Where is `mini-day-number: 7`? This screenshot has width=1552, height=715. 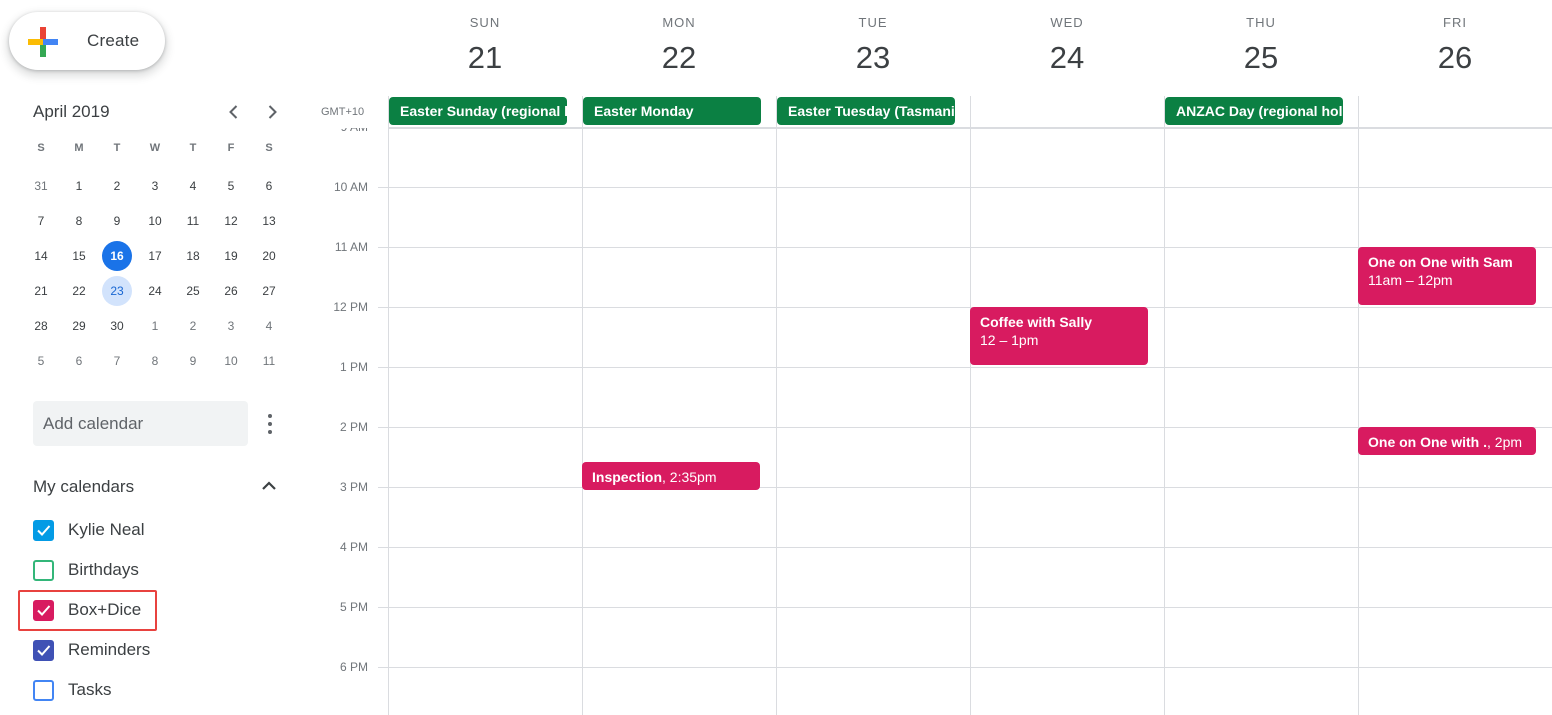
mini-day-number: 7 is located at coordinates (41, 220).